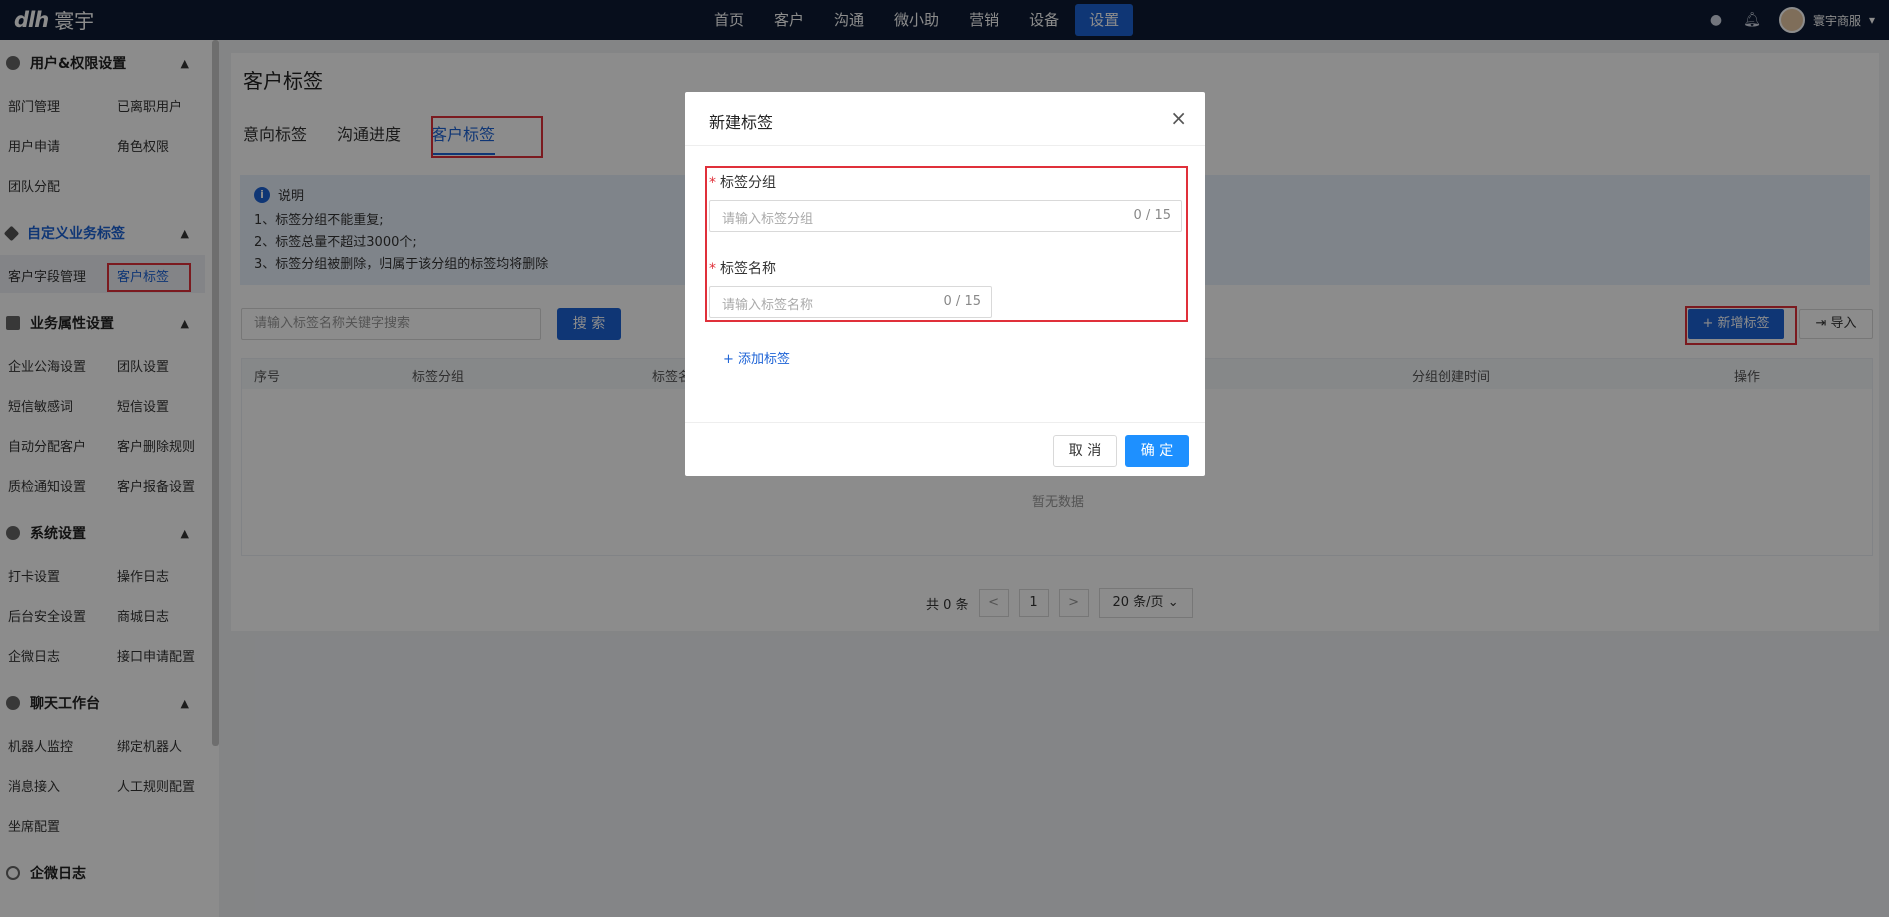 The image size is (1889, 917). What do you see at coordinates (764, 359) in the screenshot?
I see `add-tag-label: 添加标签` at bounding box center [764, 359].